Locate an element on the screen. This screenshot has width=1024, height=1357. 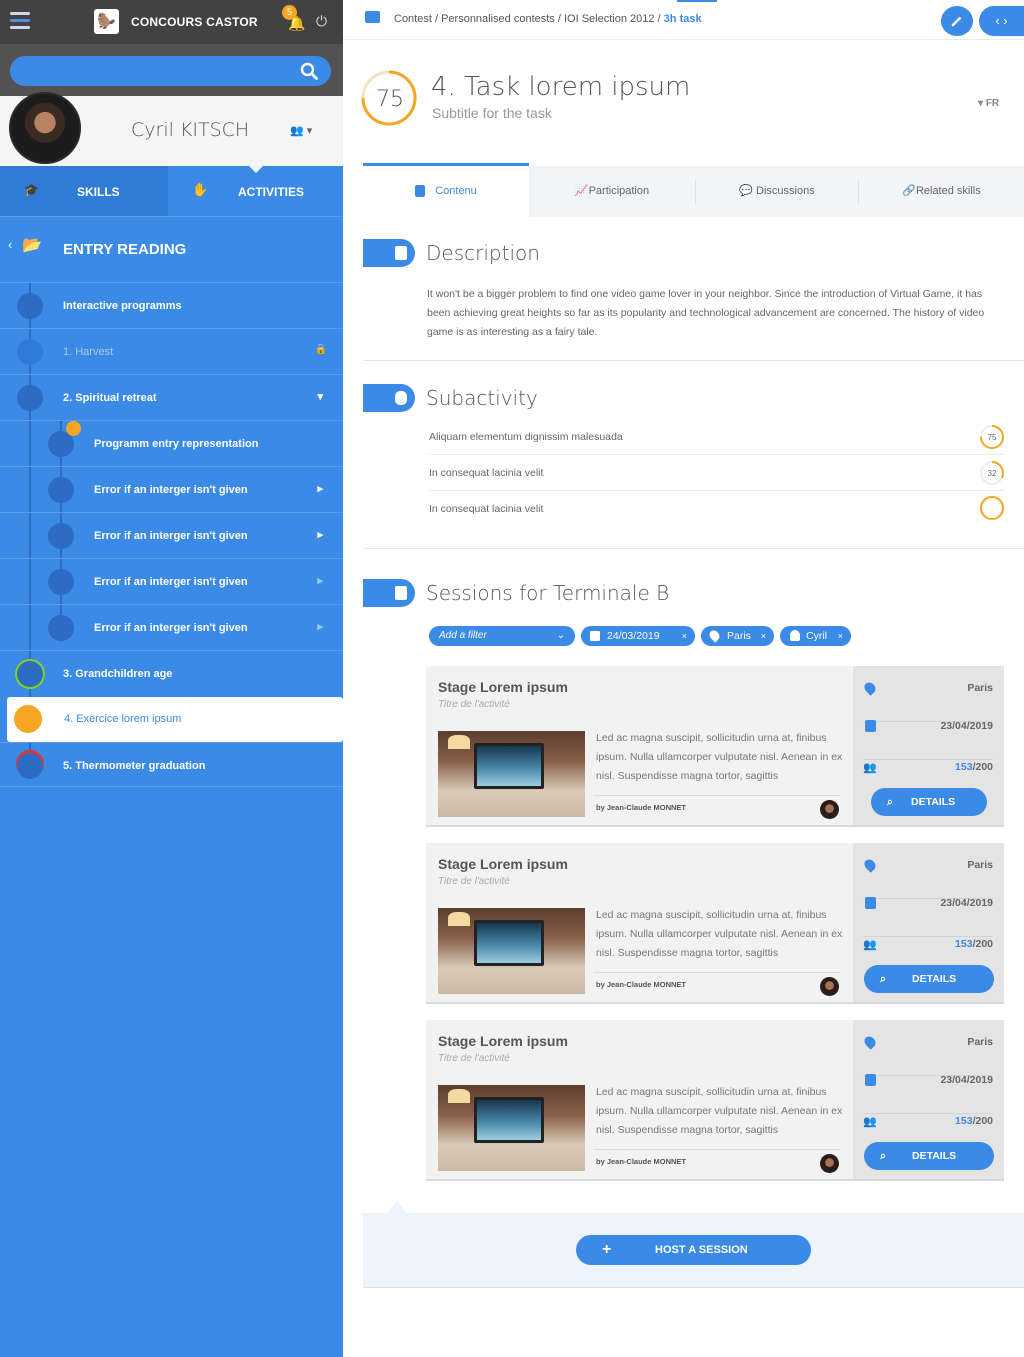
user-icon is located at coordinates (795, 635).